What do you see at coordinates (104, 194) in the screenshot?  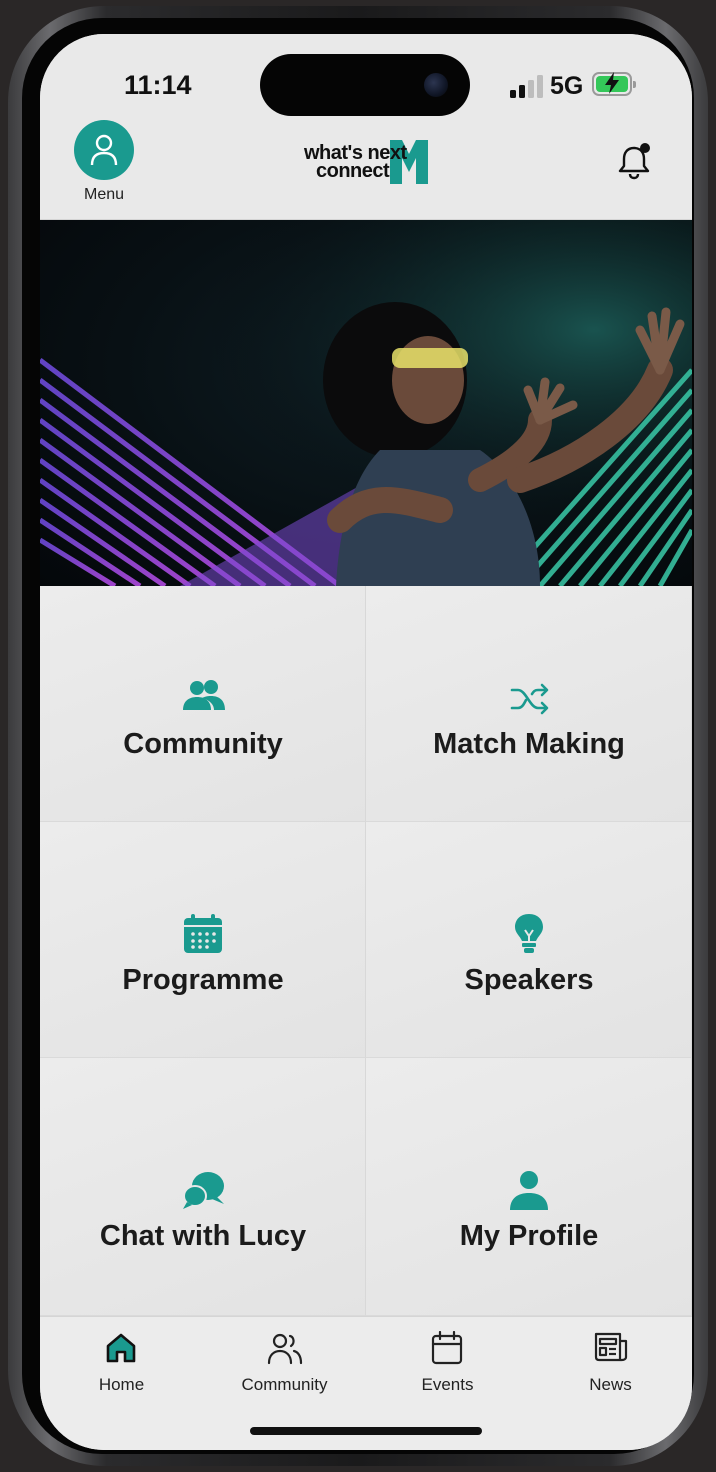 I see `menu-label: Menu` at bounding box center [104, 194].